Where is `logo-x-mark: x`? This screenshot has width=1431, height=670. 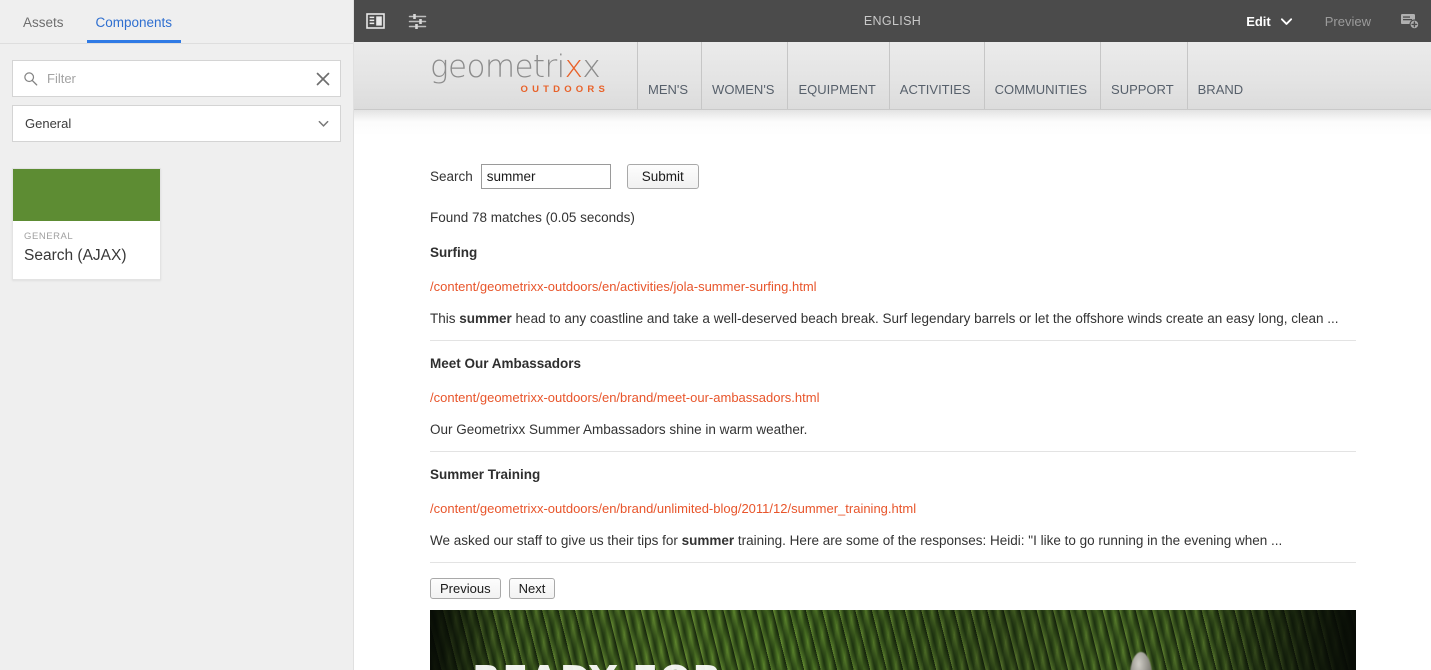
logo-x-mark: x is located at coordinates (573, 67).